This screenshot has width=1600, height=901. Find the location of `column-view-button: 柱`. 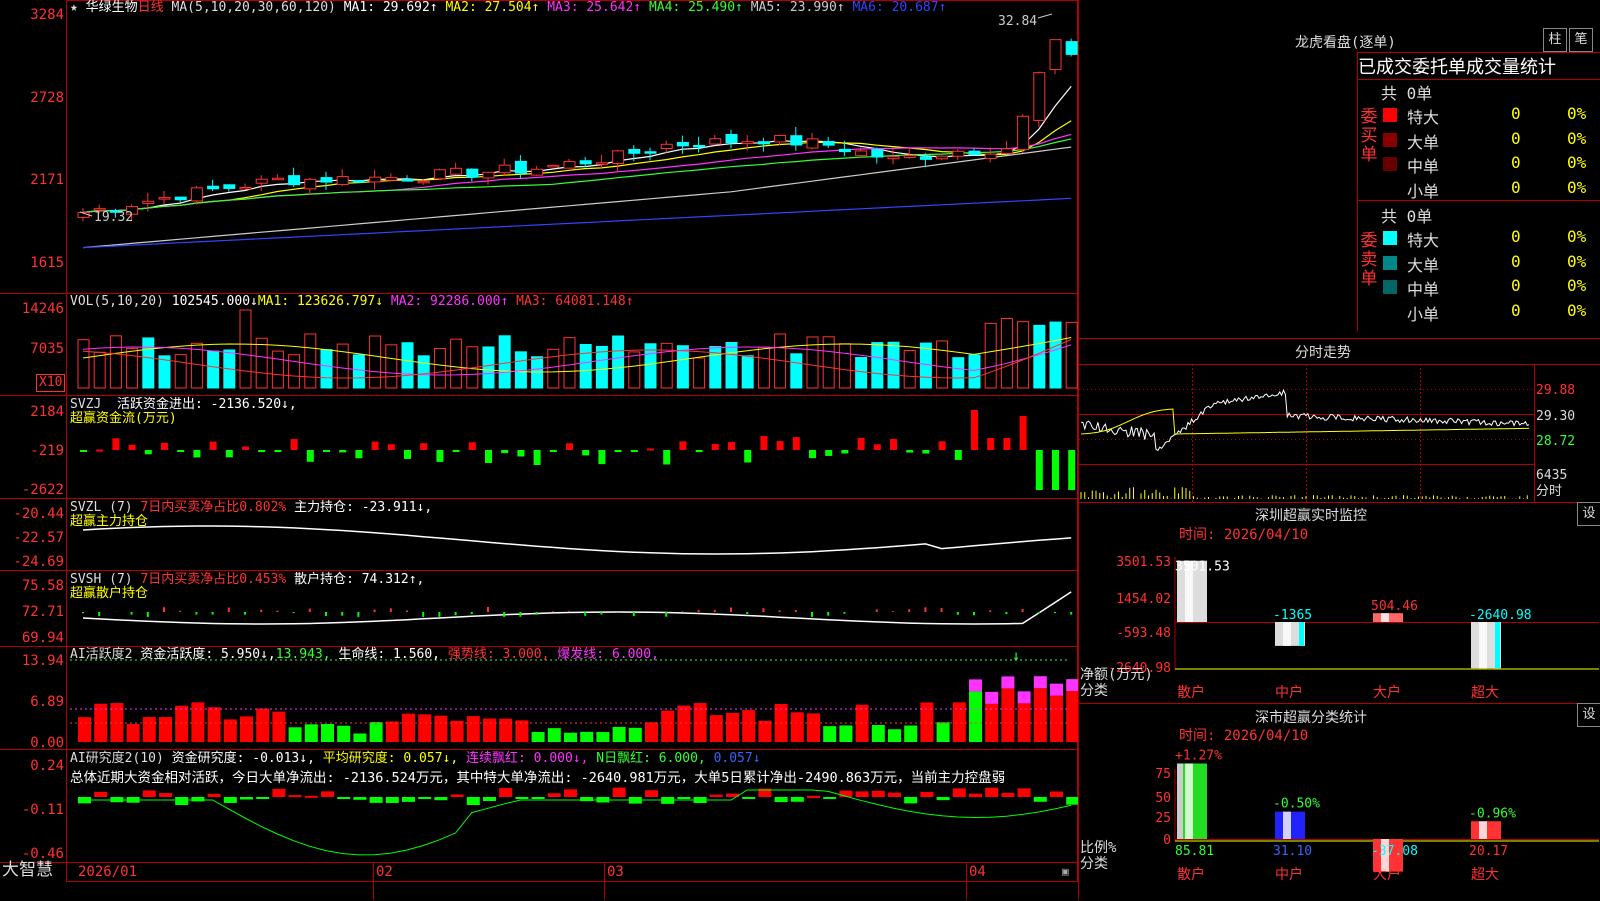

column-view-button: 柱 is located at coordinates (1555, 40).